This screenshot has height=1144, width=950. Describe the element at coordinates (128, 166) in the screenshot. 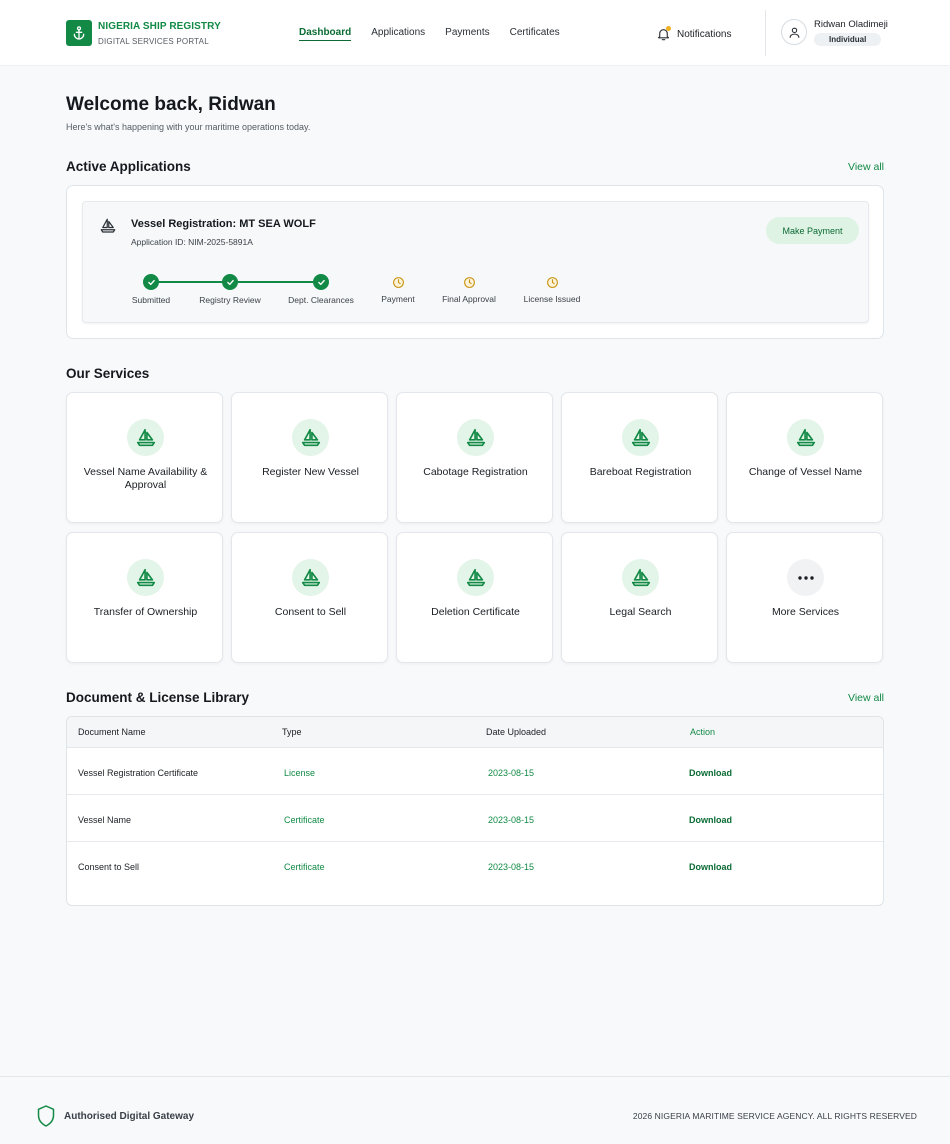

I see `active-applications-title: Active Applications` at that location.